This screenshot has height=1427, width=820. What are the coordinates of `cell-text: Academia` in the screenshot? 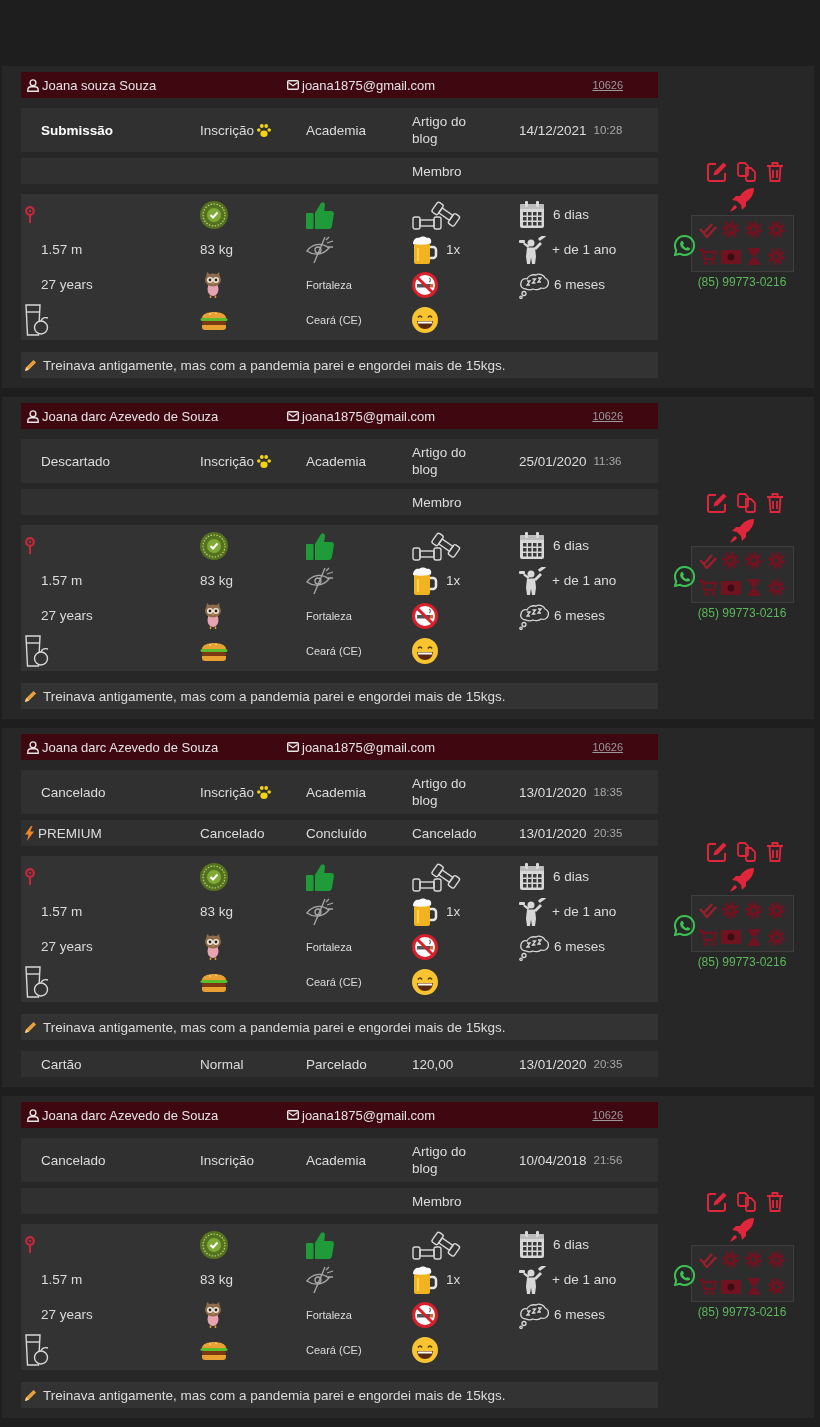 It's located at (336, 792).